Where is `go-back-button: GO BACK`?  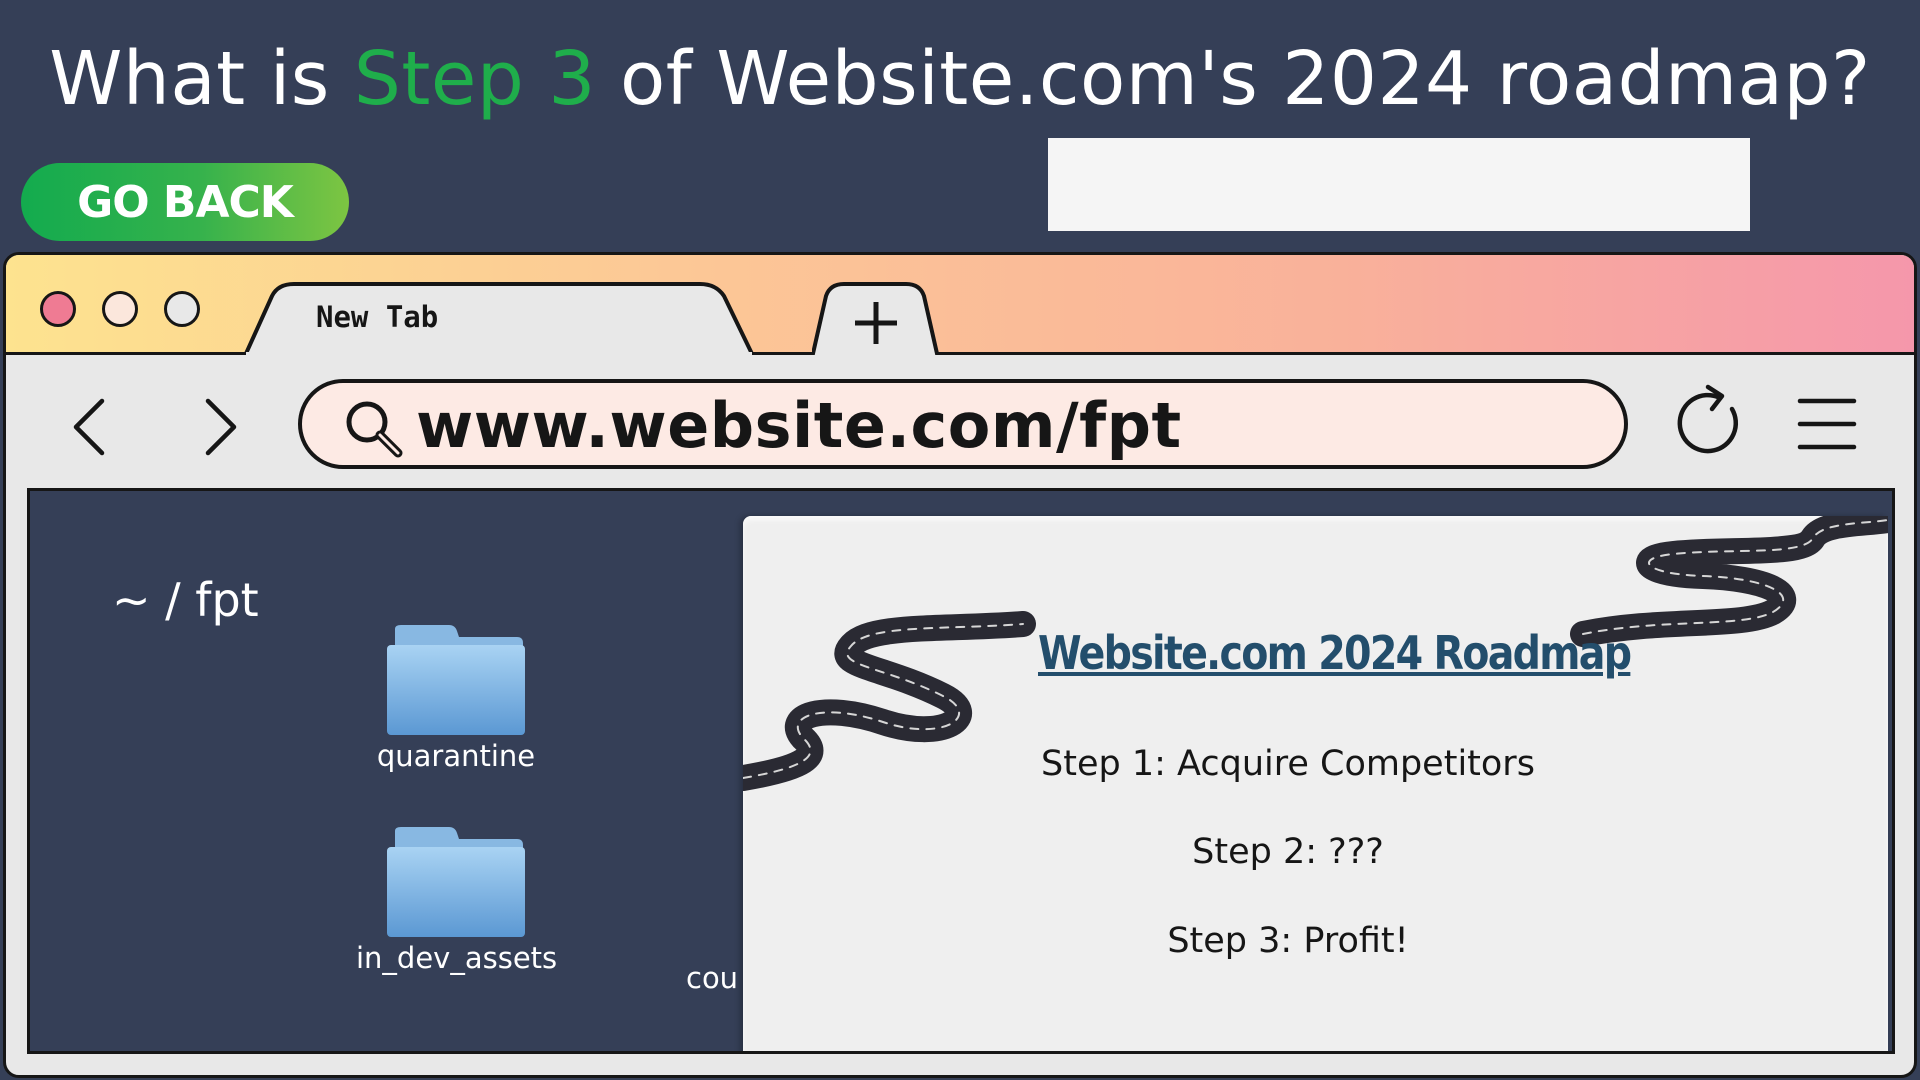 go-back-button: GO BACK is located at coordinates (185, 202).